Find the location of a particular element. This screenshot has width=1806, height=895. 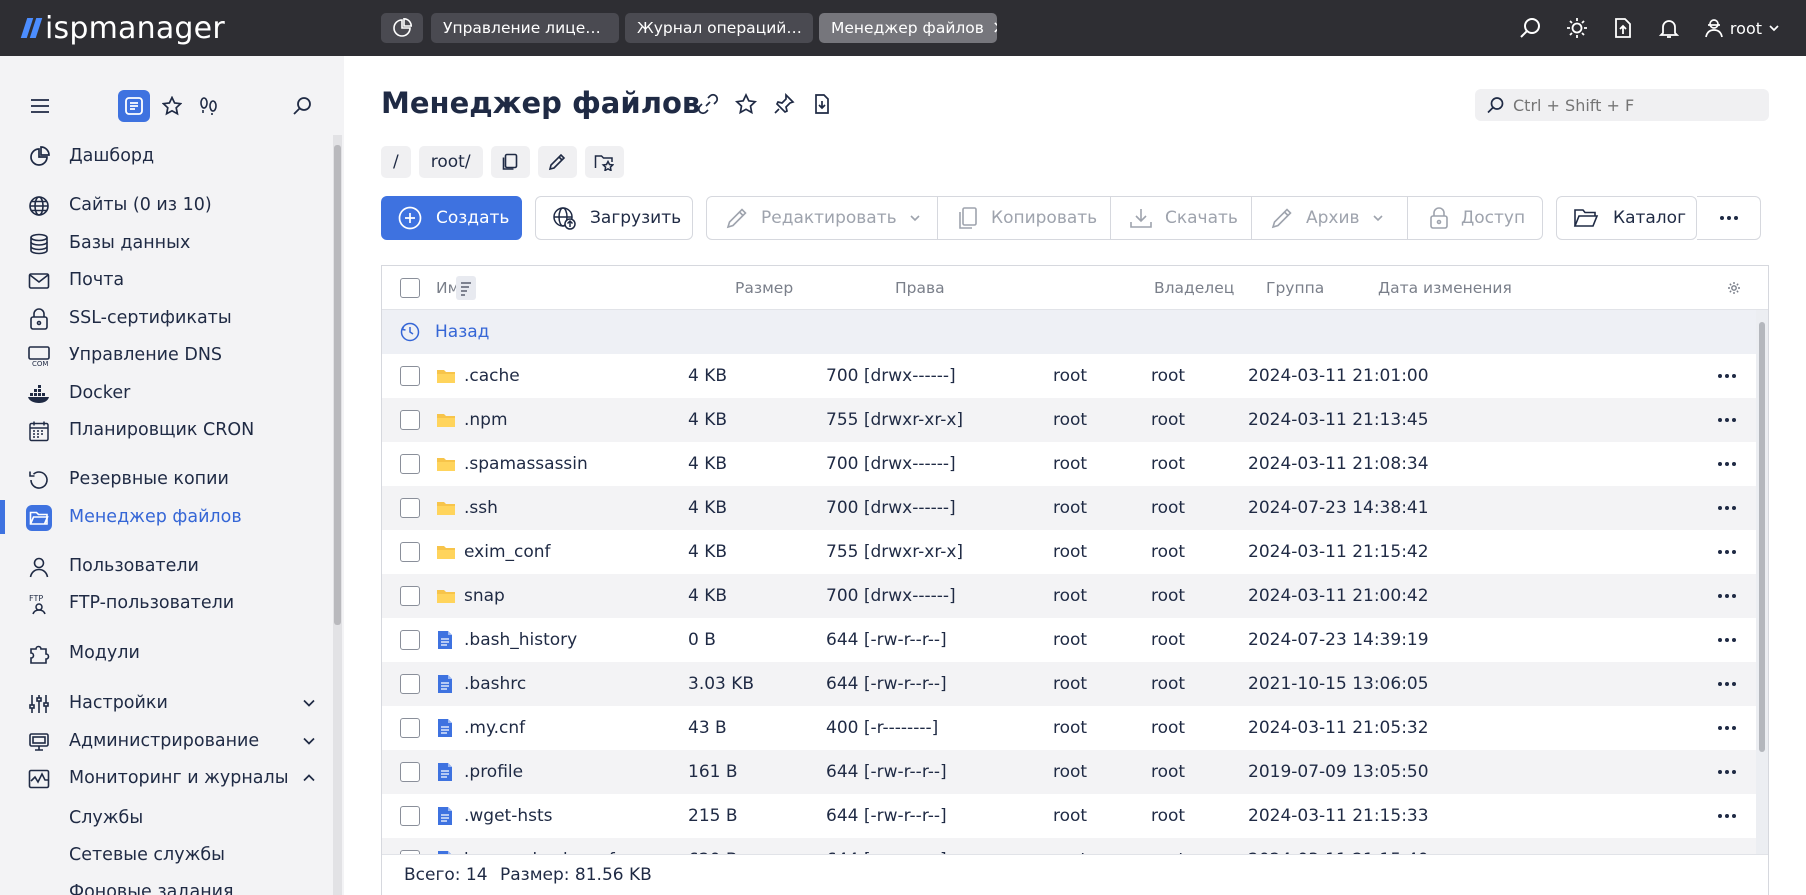

archive-button: Архив is located at coordinates (1327, 218).